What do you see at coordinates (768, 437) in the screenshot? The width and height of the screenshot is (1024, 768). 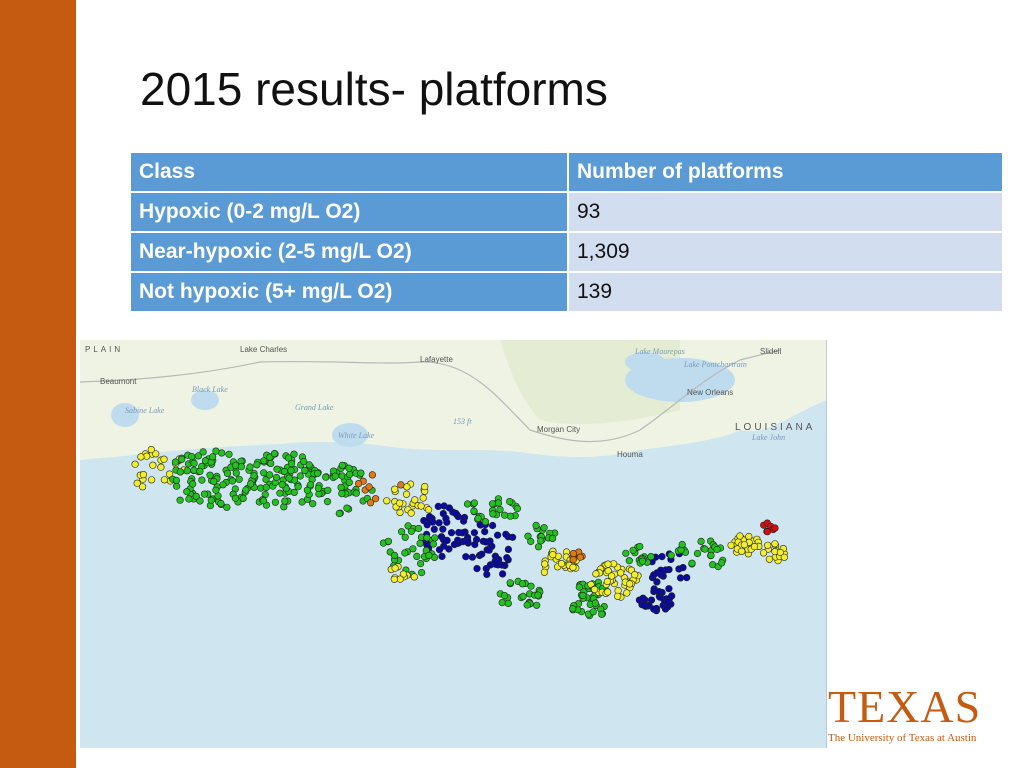 I see `map-label: Lake John` at bounding box center [768, 437].